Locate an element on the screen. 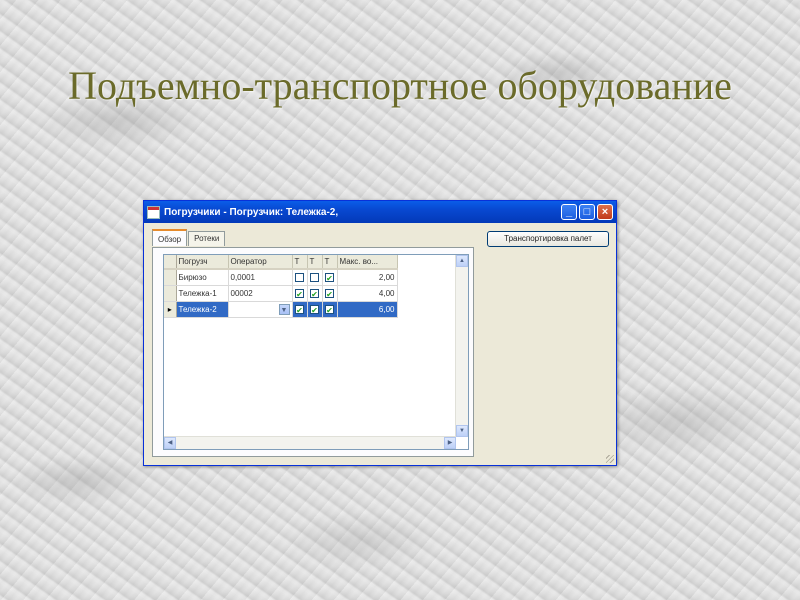 Image resolution: width=800 pixels, height=600 pixels. cell-max: 4,00 is located at coordinates (367, 293).